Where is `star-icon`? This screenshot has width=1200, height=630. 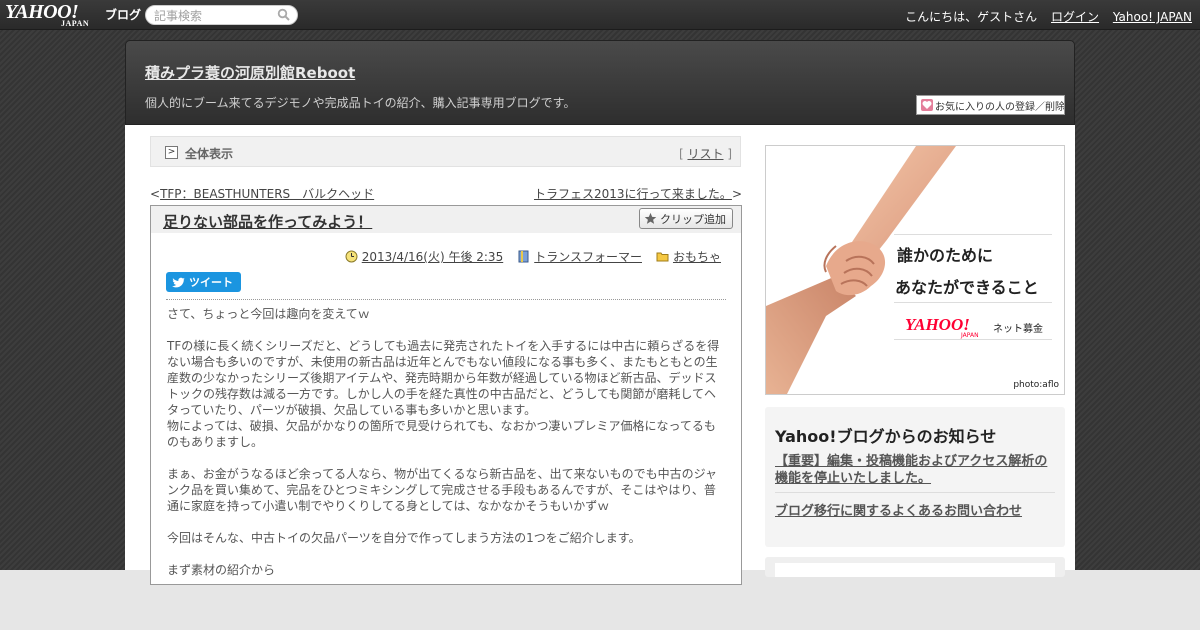 star-icon is located at coordinates (650, 218).